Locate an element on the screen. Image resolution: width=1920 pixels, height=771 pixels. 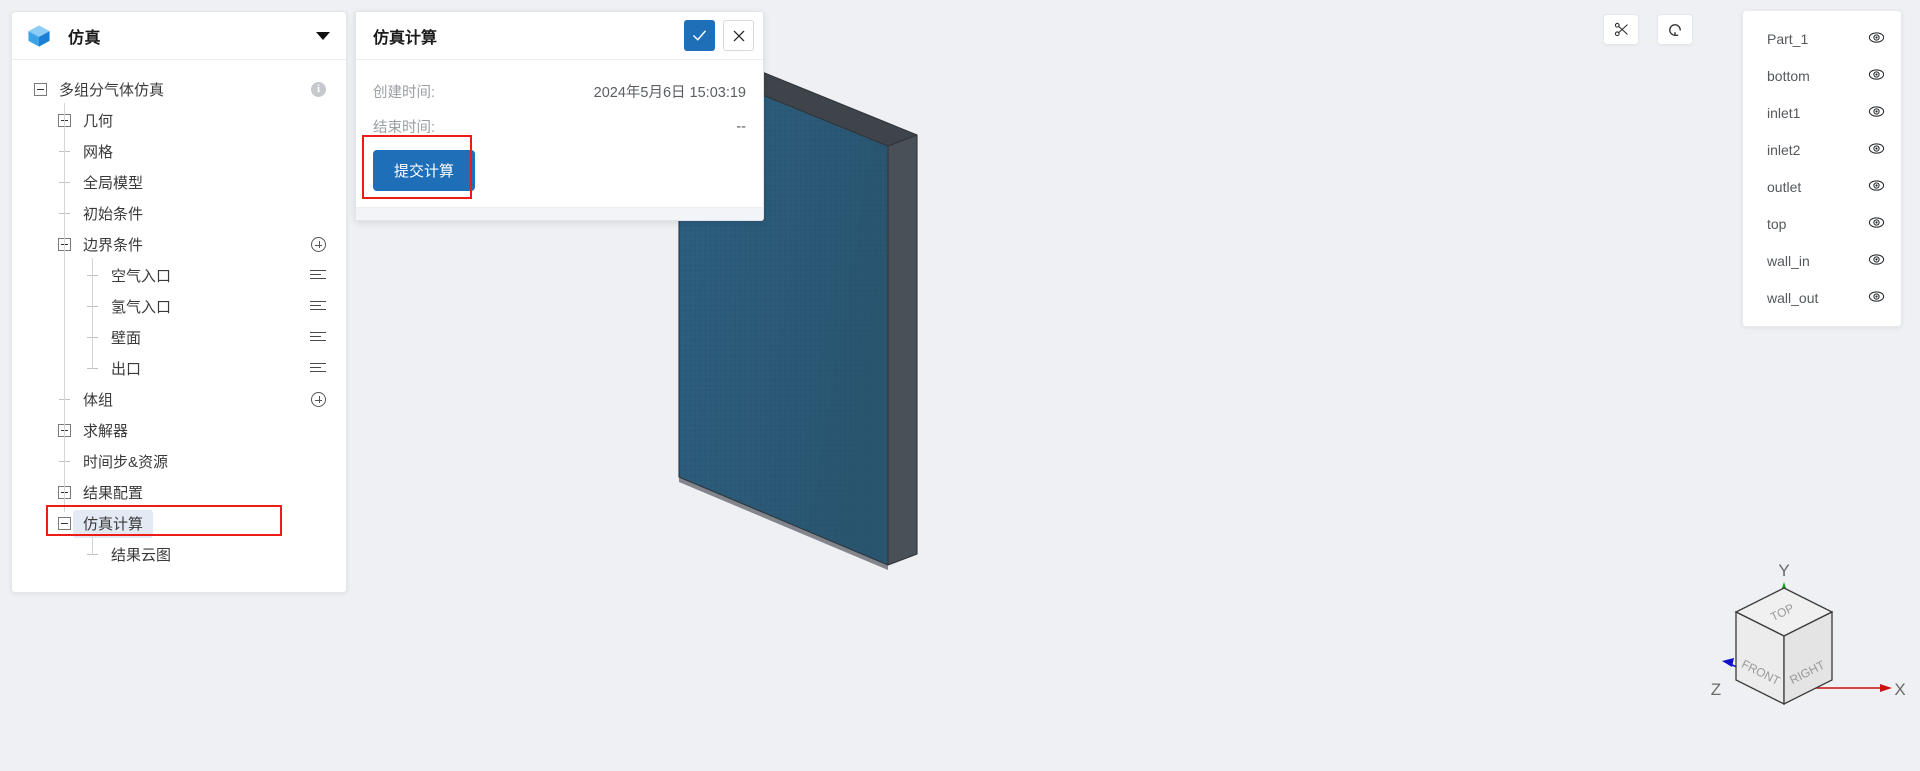
dialog-body: 创建时间: 2024年5月6日 15:03:19 结束时间: -- 提交计算 is located at coordinates (559, 133).